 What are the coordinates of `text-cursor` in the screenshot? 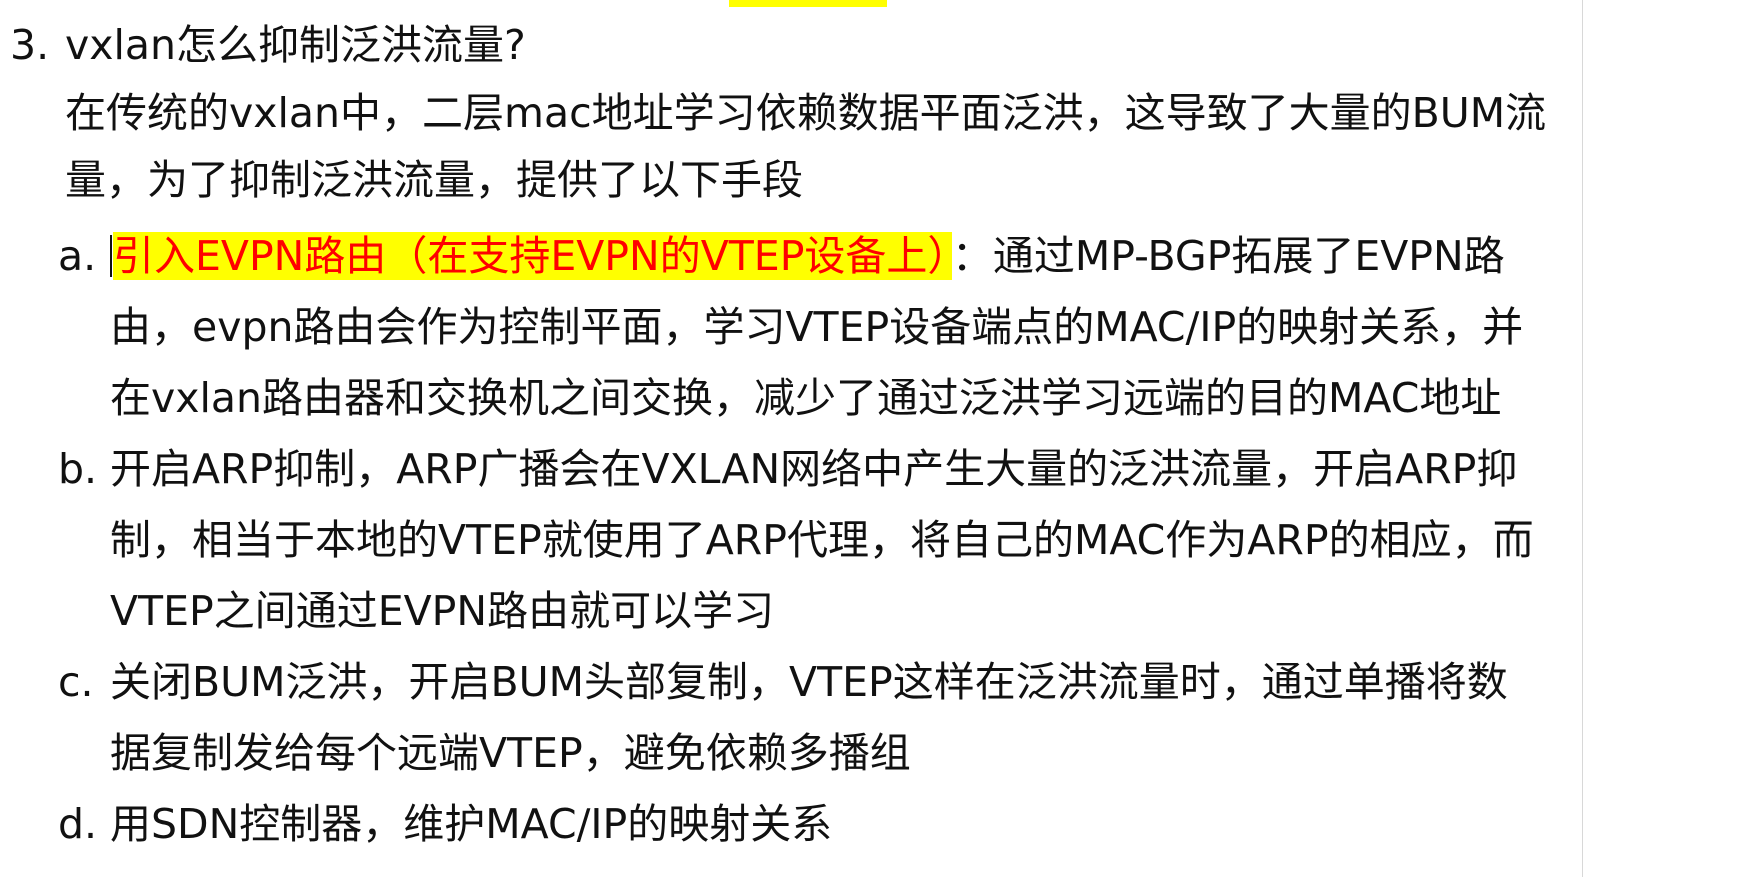 It's located at (111, 256).